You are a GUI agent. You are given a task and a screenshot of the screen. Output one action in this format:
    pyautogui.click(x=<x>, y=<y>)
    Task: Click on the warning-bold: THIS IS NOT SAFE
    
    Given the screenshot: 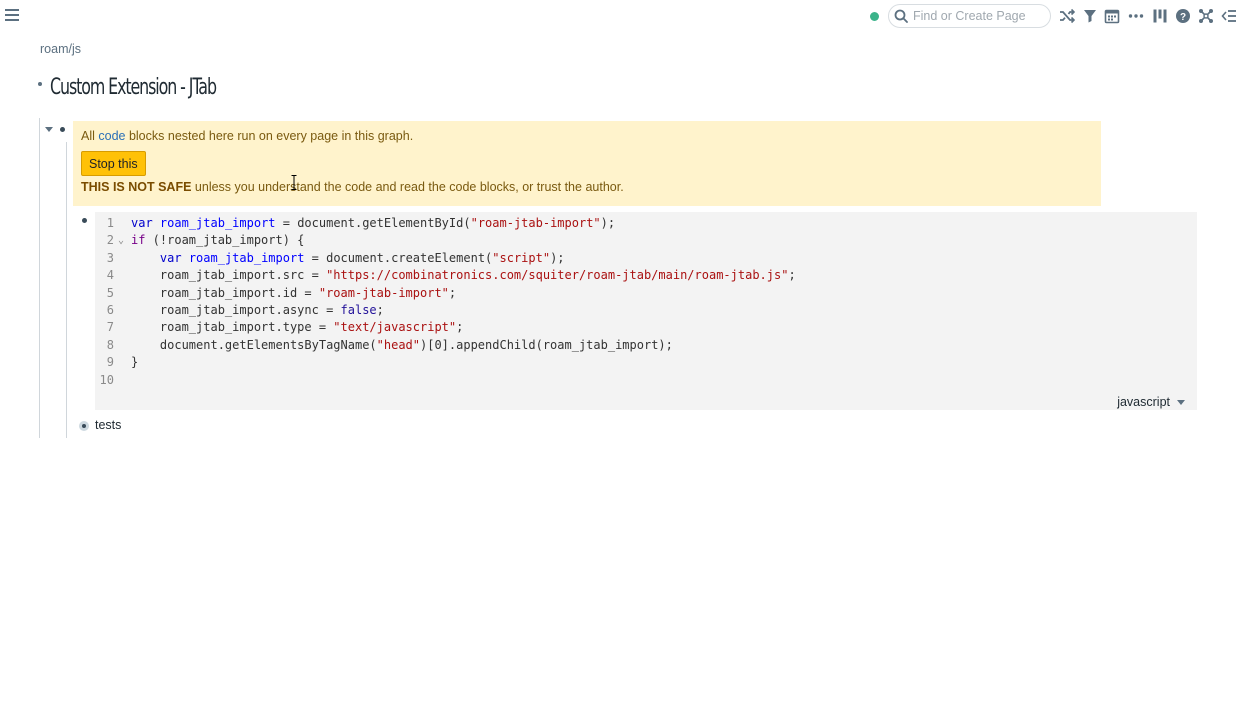 What is the action you would take?
    pyautogui.click(x=136, y=187)
    